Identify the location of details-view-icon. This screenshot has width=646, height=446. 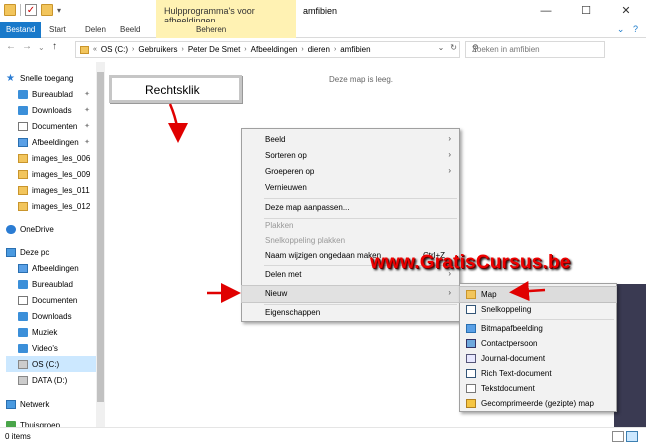
(618, 436).